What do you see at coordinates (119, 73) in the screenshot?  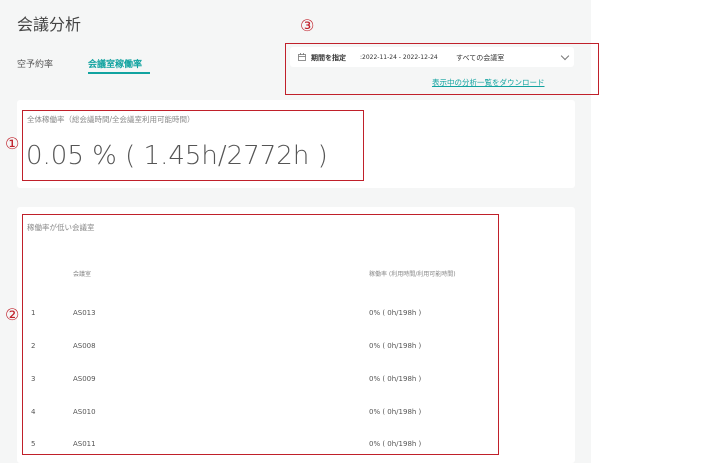 I see `active-tab-underline` at bounding box center [119, 73].